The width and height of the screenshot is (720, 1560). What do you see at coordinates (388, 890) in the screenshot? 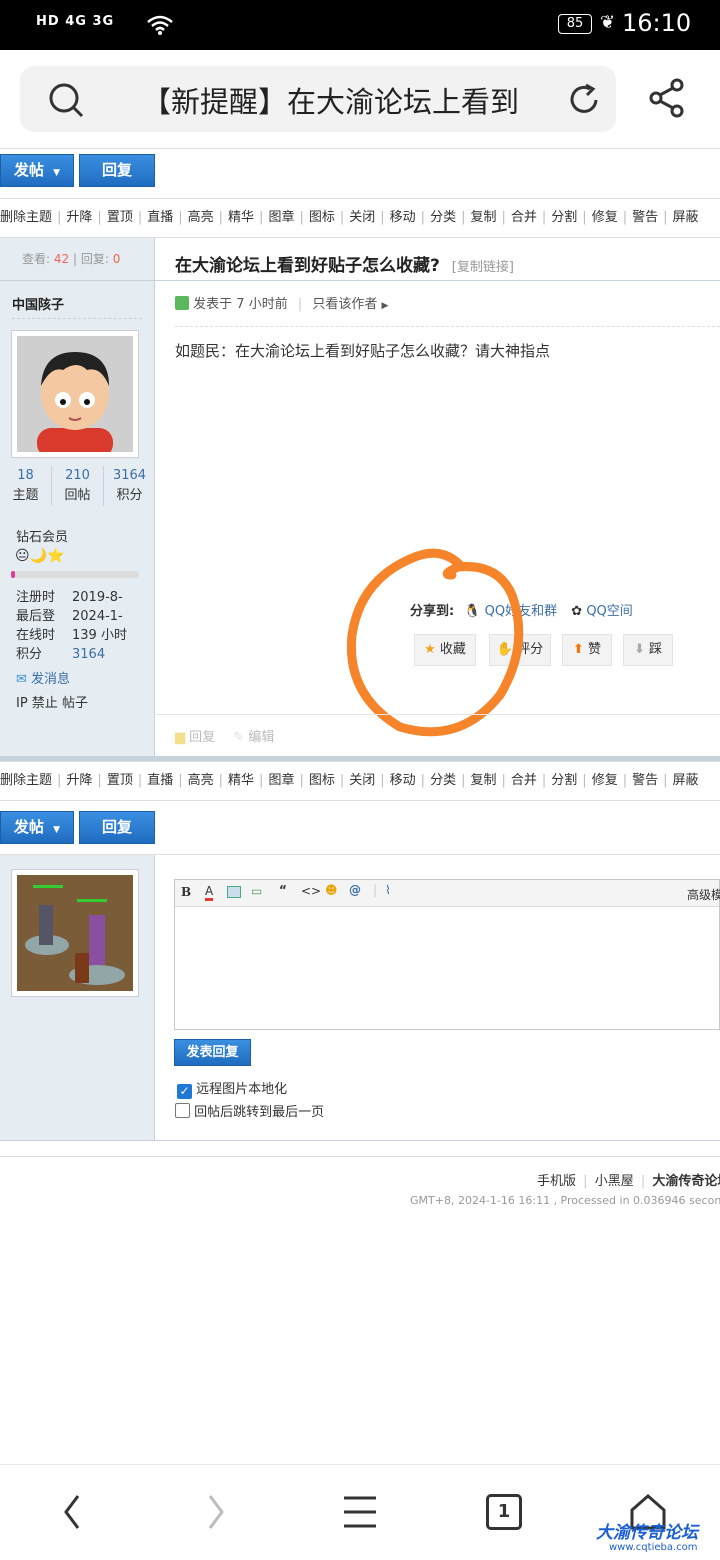
I see `paperclip-icon: ⌇` at bounding box center [388, 890].